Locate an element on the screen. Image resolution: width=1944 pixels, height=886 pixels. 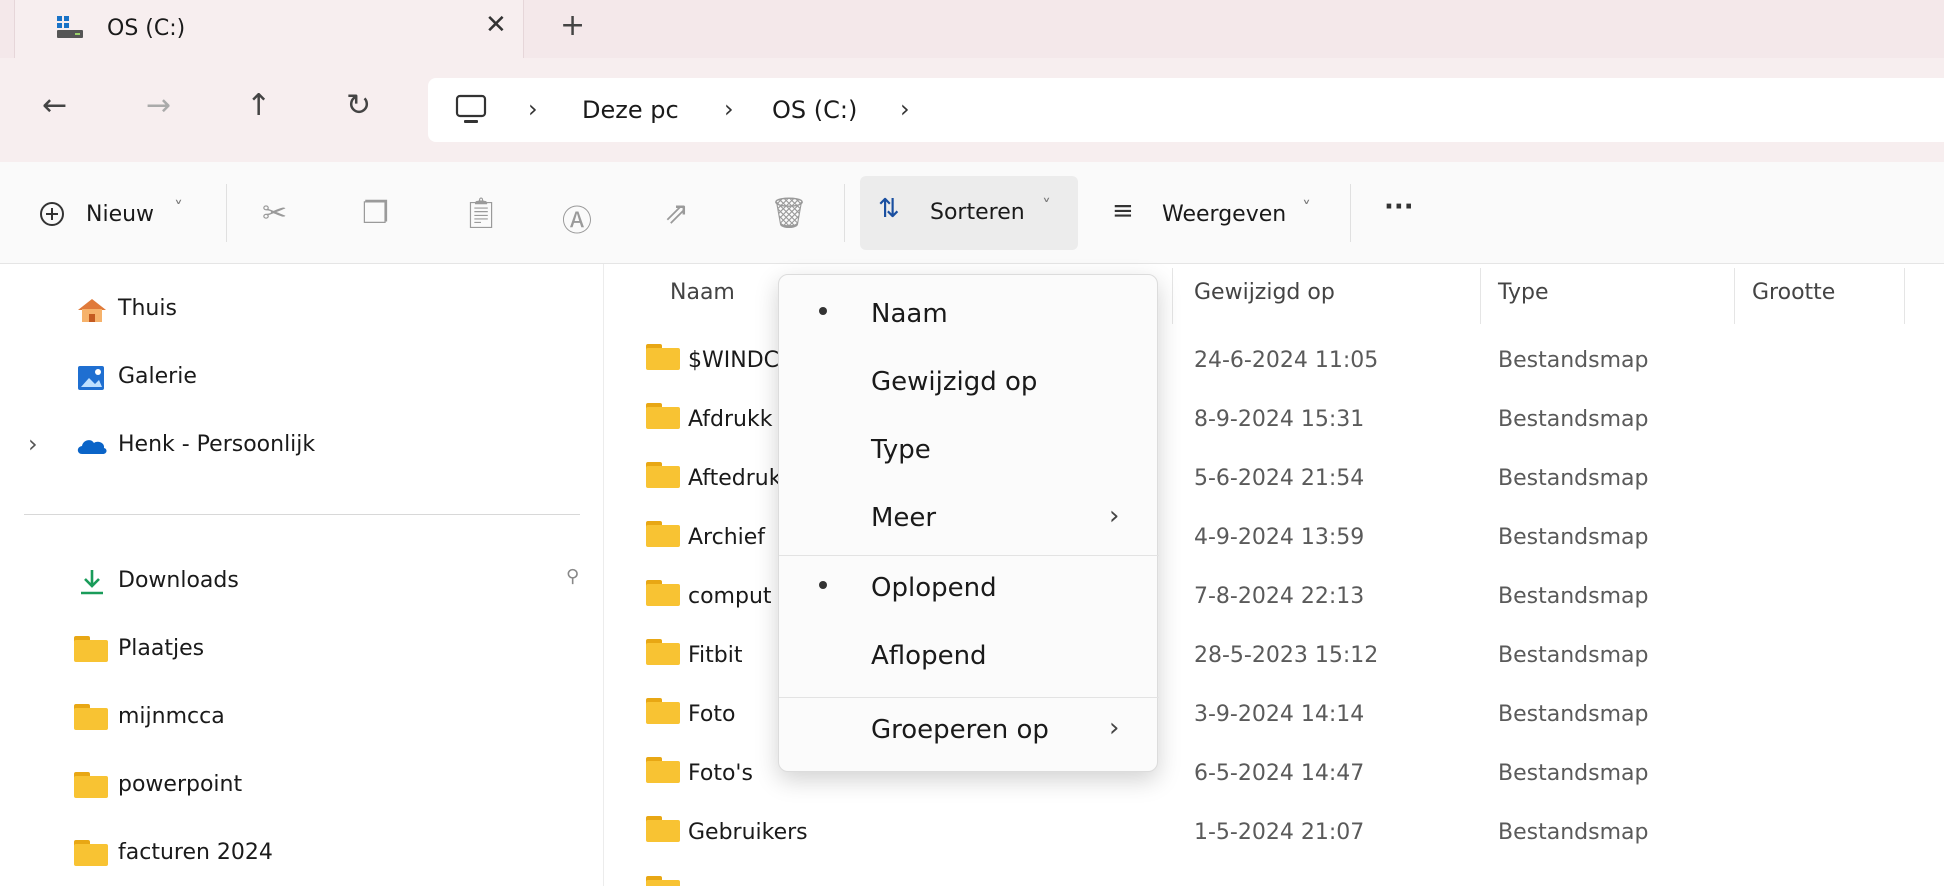
sort-menu-item-gewijzigd-op: Gewijzigd op is located at coordinates (969, 382).